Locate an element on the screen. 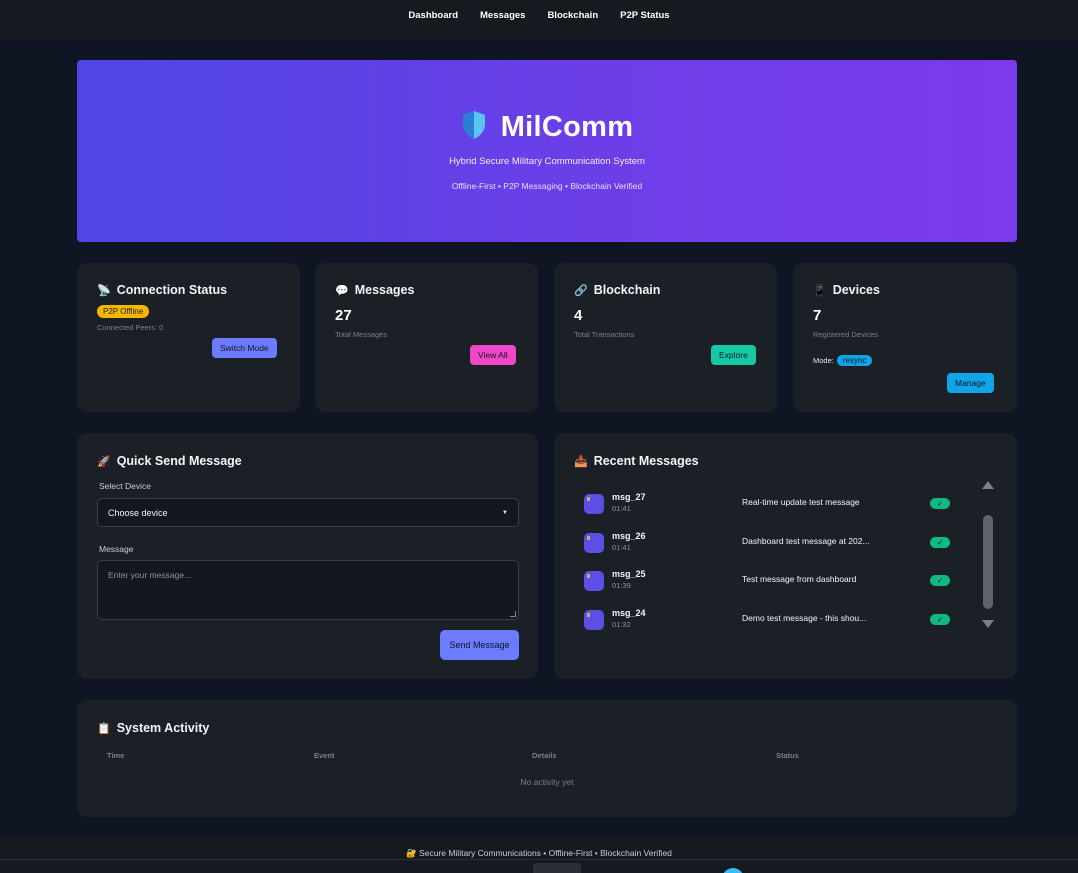 The width and height of the screenshot is (1078, 873). device-icon: 📱 is located at coordinates (820, 290).